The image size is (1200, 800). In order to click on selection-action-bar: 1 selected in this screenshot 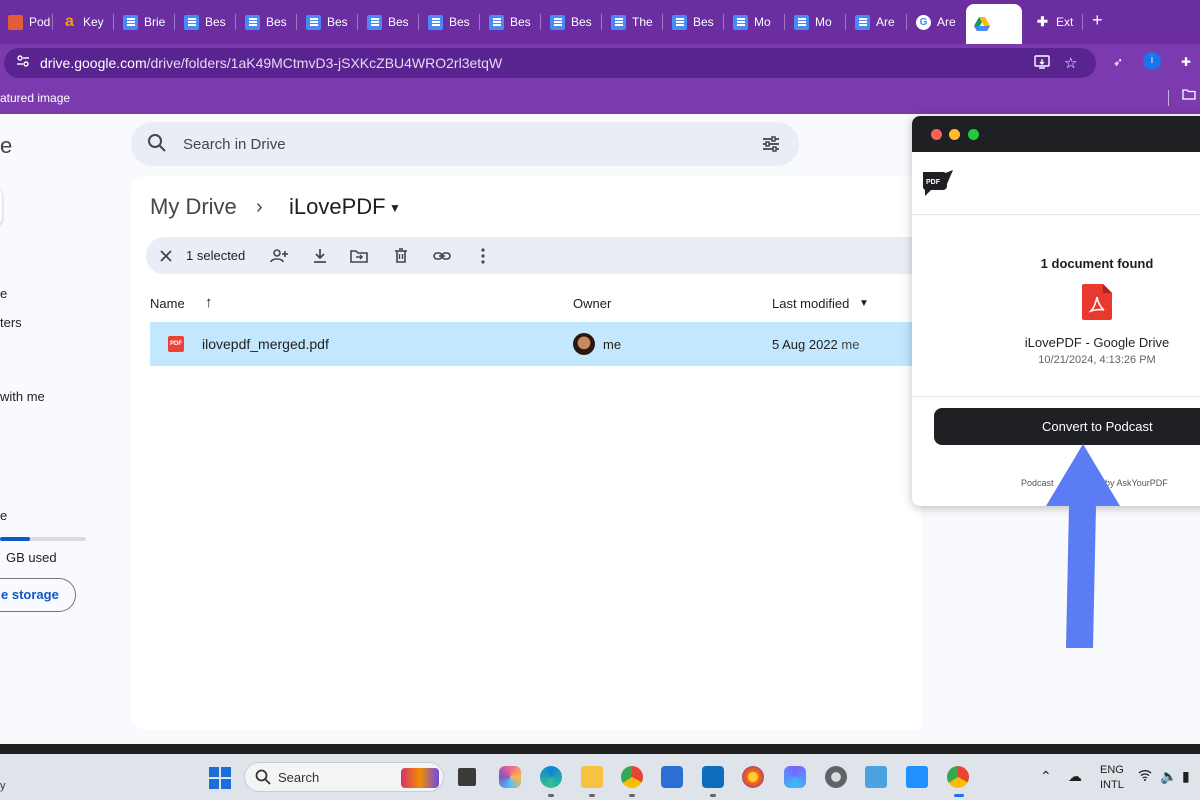, I will do `click(533, 255)`.